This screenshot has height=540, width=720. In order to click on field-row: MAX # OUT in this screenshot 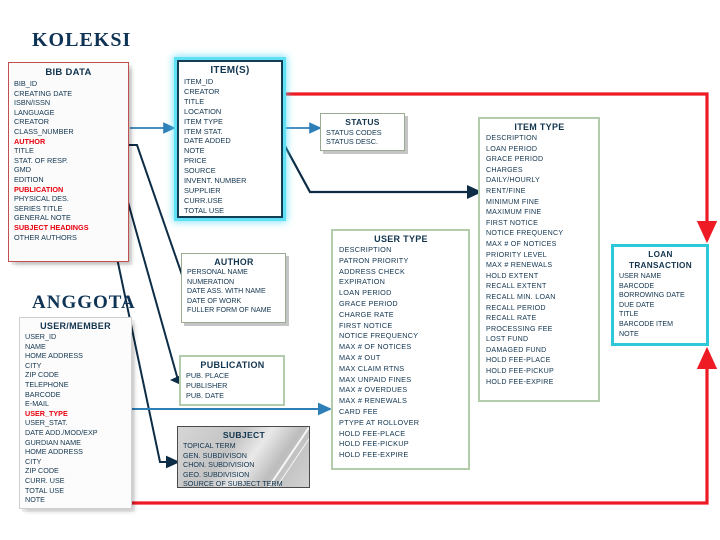, I will do `click(360, 357)`.